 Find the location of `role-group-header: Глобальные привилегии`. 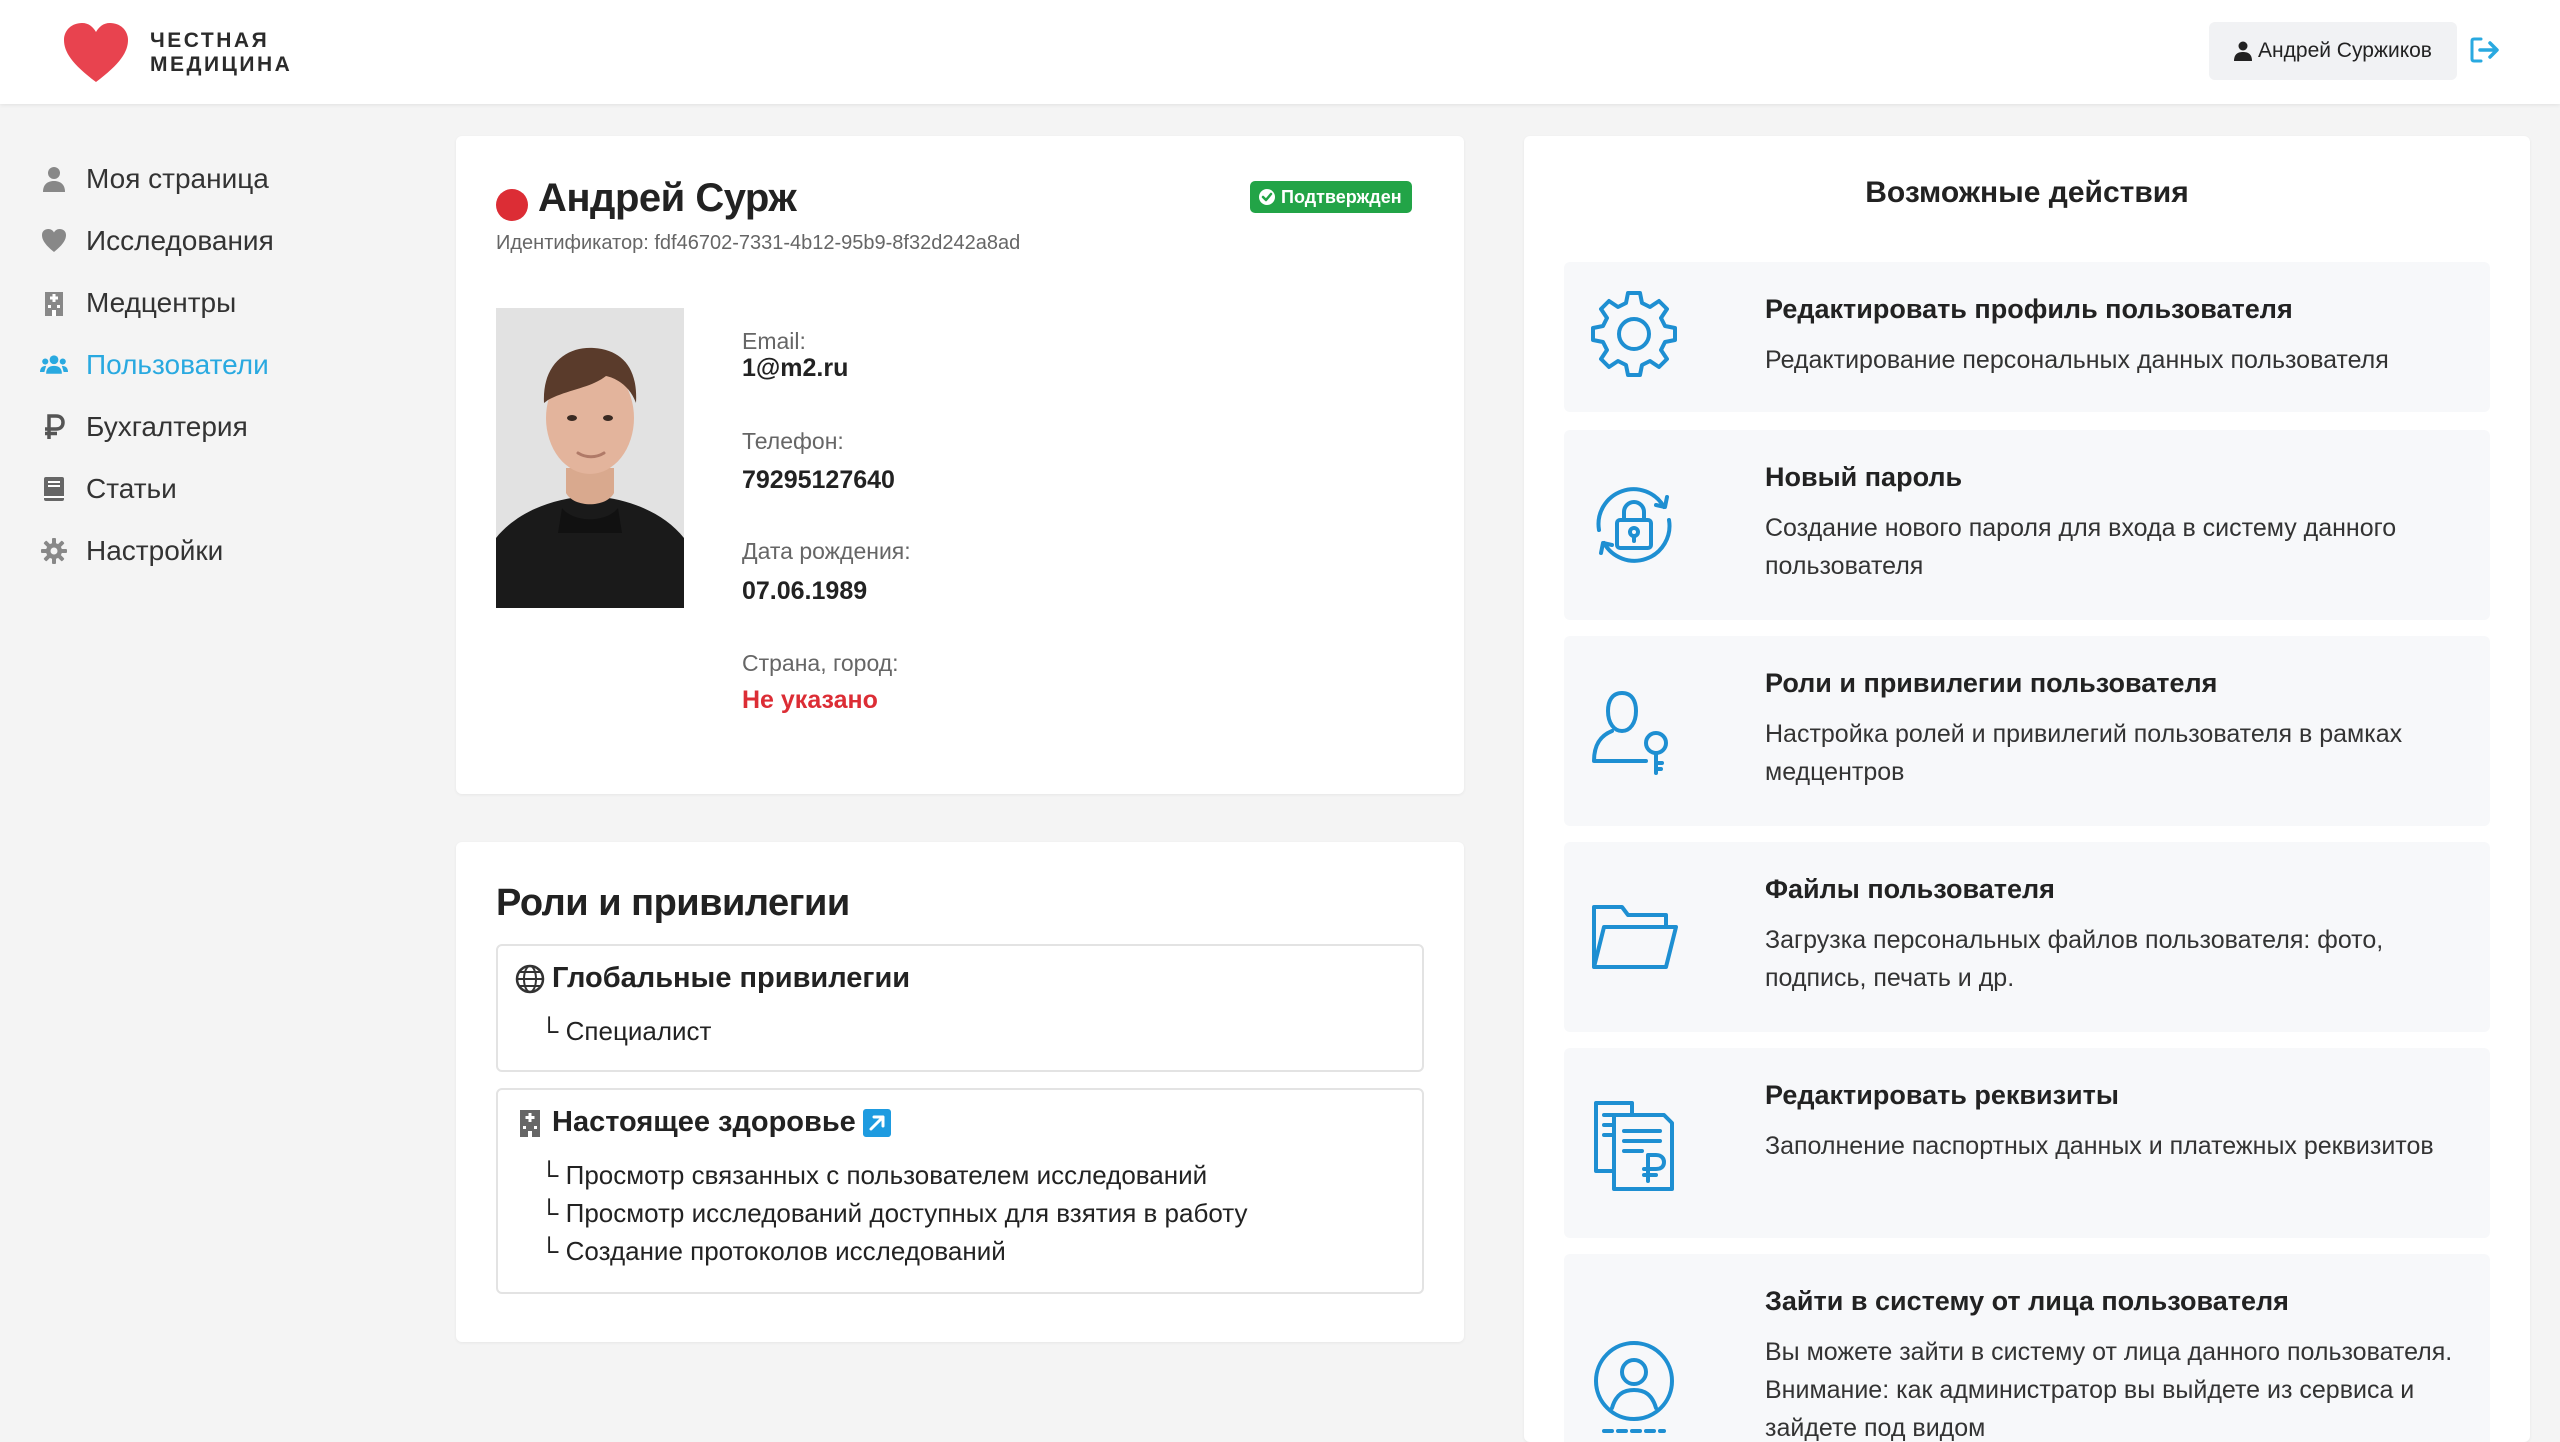

role-group-header: Глобальные привилегии is located at coordinates (712, 978).